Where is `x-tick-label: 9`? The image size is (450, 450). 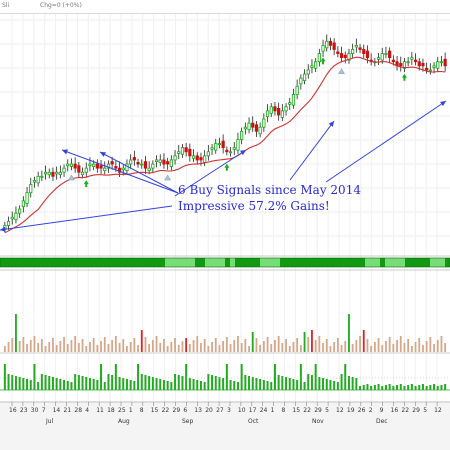
x-tick-label: 9 is located at coordinates (382, 410).